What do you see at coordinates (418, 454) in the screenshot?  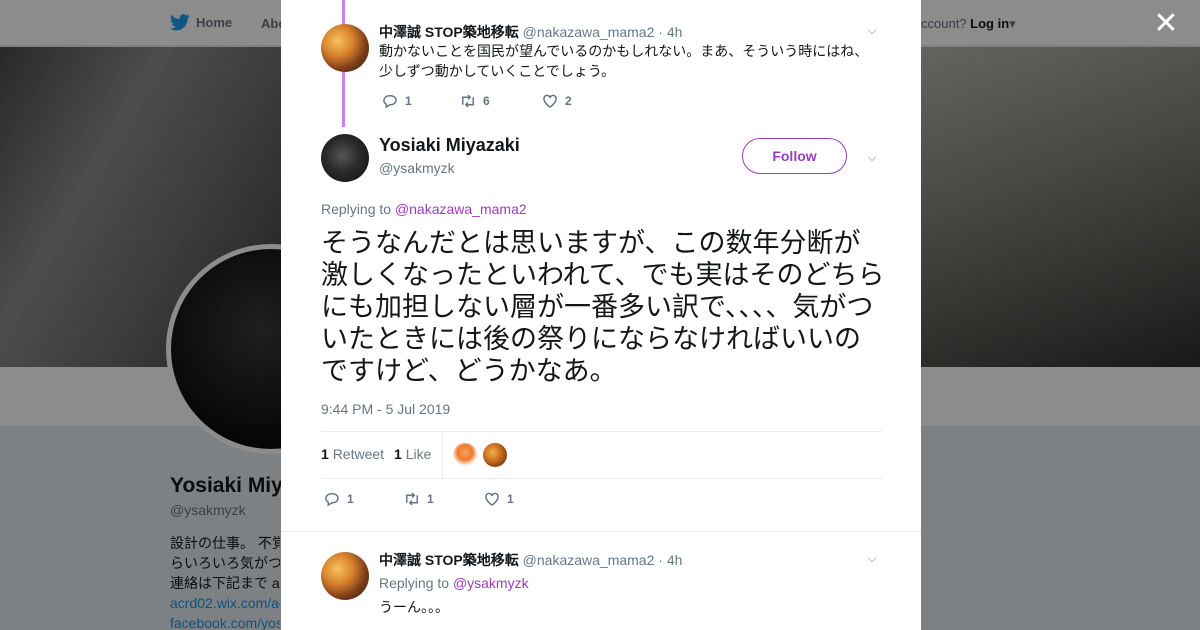 I see `like-stat-label: Like` at bounding box center [418, 454].